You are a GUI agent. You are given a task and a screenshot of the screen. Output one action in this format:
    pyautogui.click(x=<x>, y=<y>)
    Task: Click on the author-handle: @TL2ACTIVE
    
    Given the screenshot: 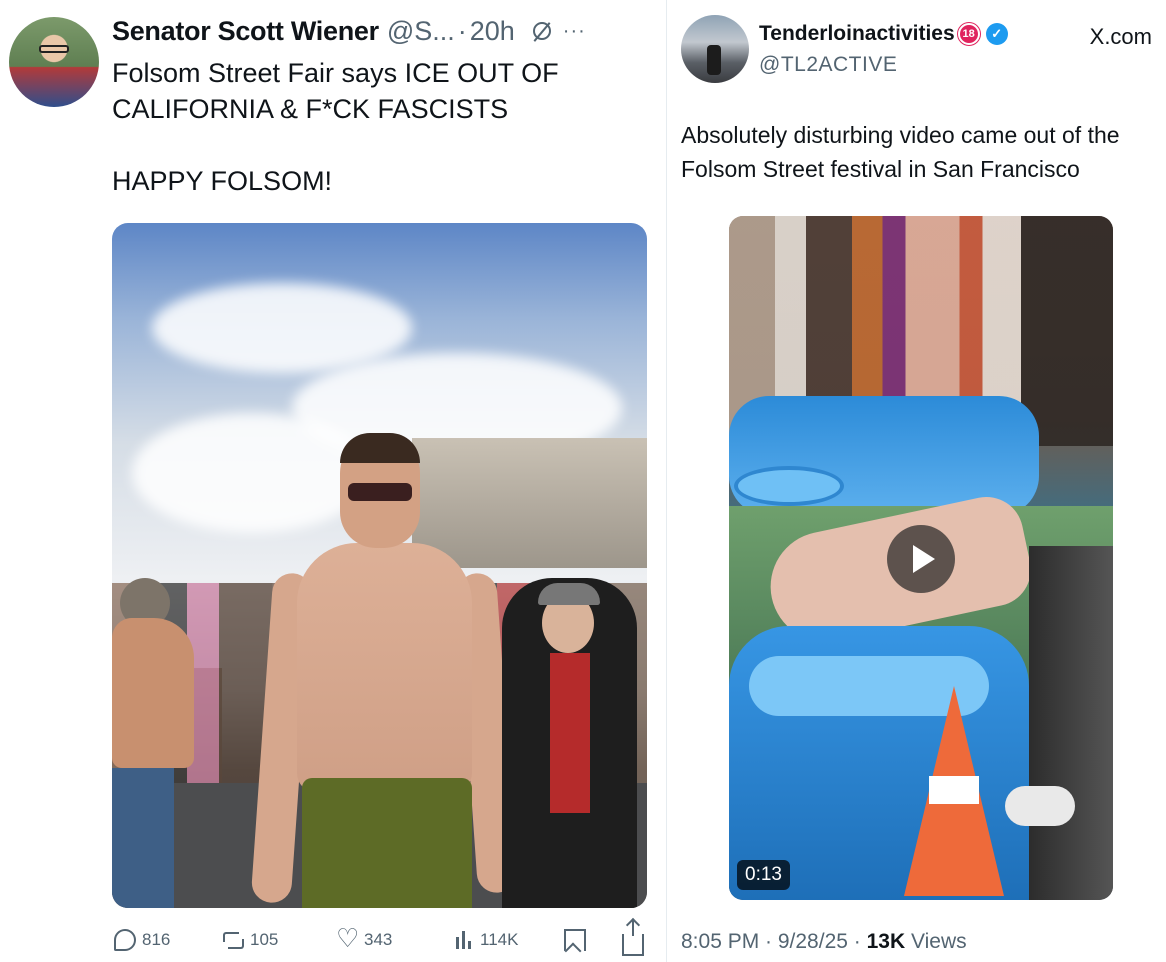 What is the action you would take?
    pyautogui.click(x=828, y=65)
    